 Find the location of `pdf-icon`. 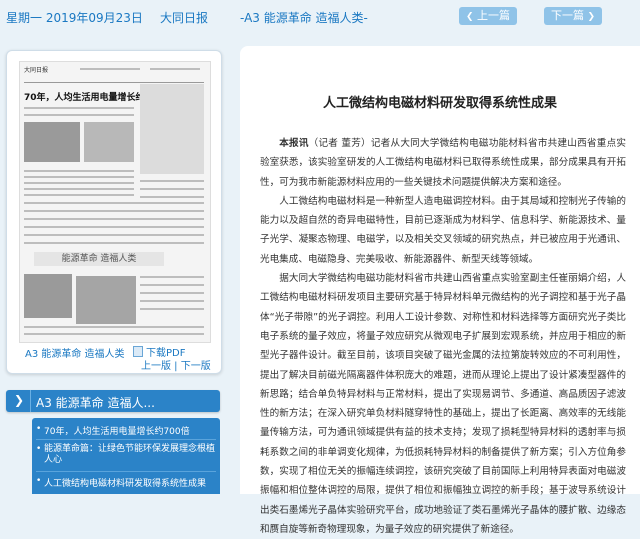

pdf-icon is located at coordinates (138, 351).